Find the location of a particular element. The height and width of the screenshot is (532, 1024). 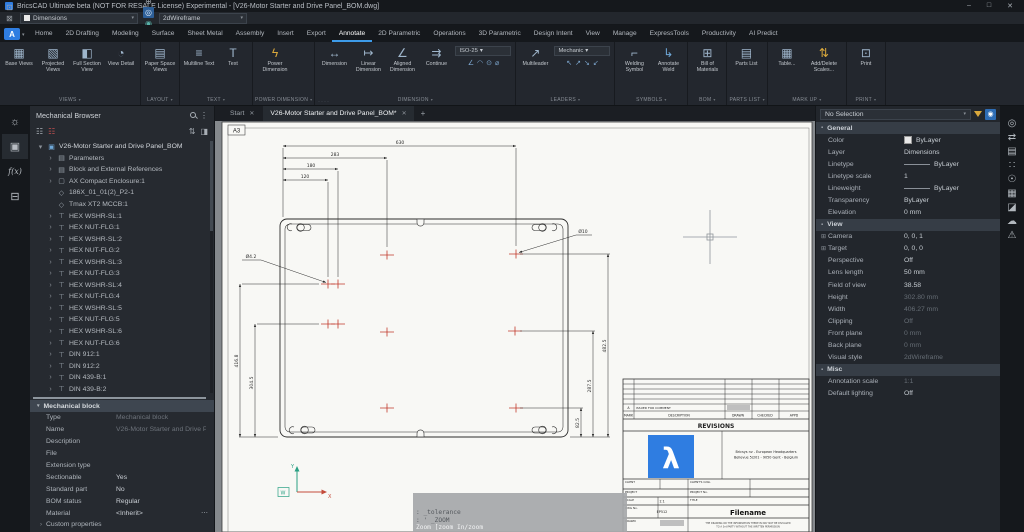

property-row: Back plane 0 mm is located at coordinates (908, 346).